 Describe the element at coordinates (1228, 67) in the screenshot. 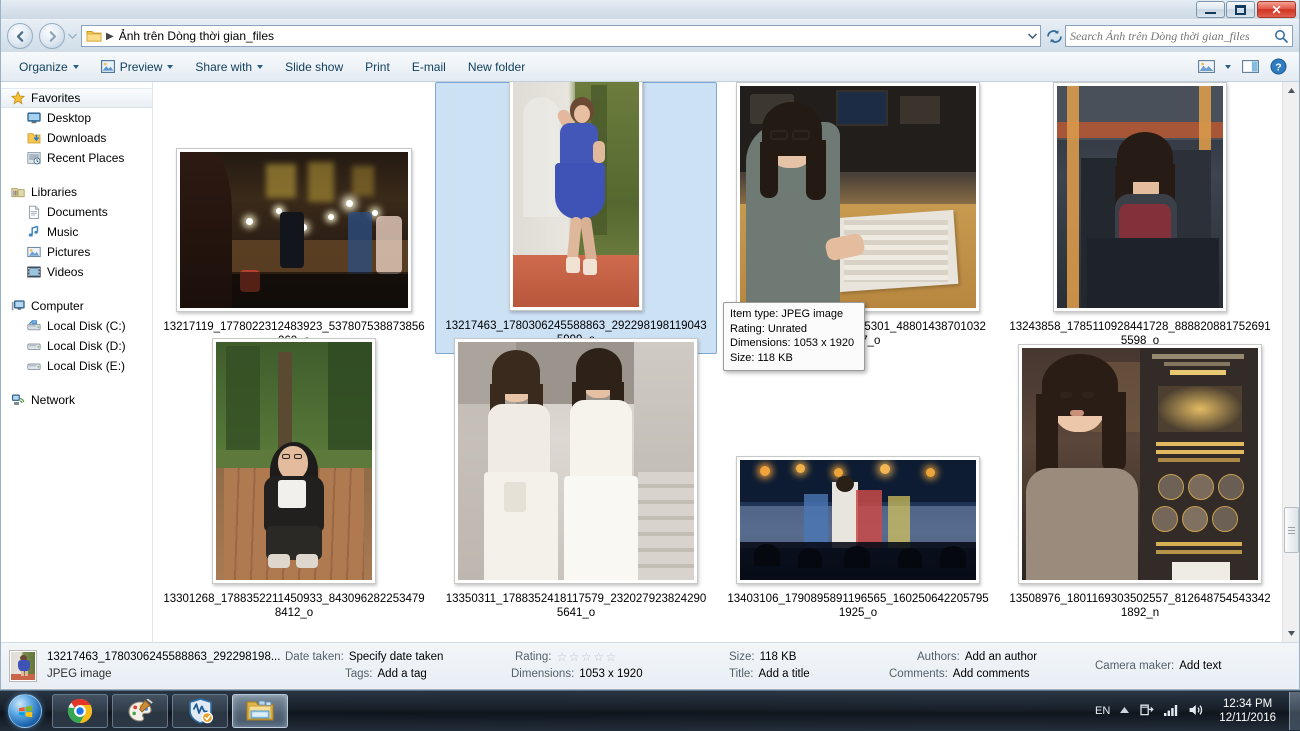

I see `view-dropdown-caret` at that location.